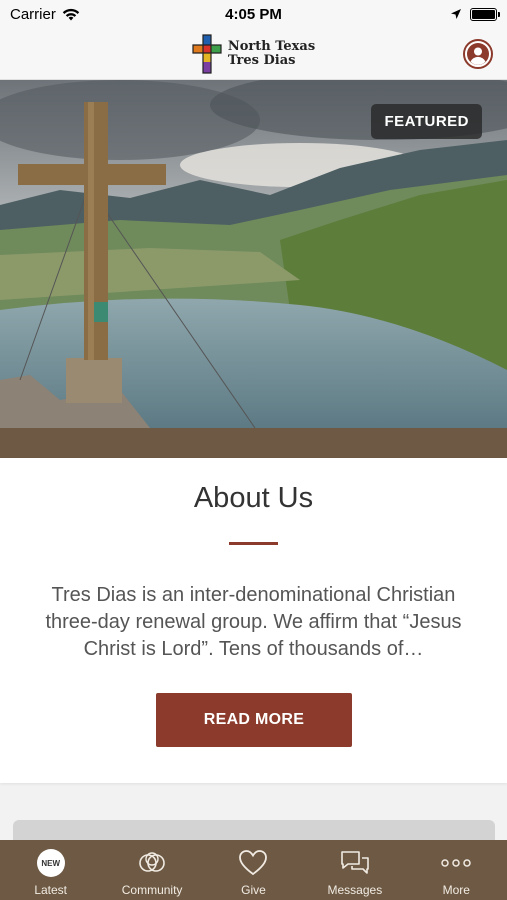 The width and height of the screenshot is (507, 900). I want to click on tab-more: More, so click(456, 872).